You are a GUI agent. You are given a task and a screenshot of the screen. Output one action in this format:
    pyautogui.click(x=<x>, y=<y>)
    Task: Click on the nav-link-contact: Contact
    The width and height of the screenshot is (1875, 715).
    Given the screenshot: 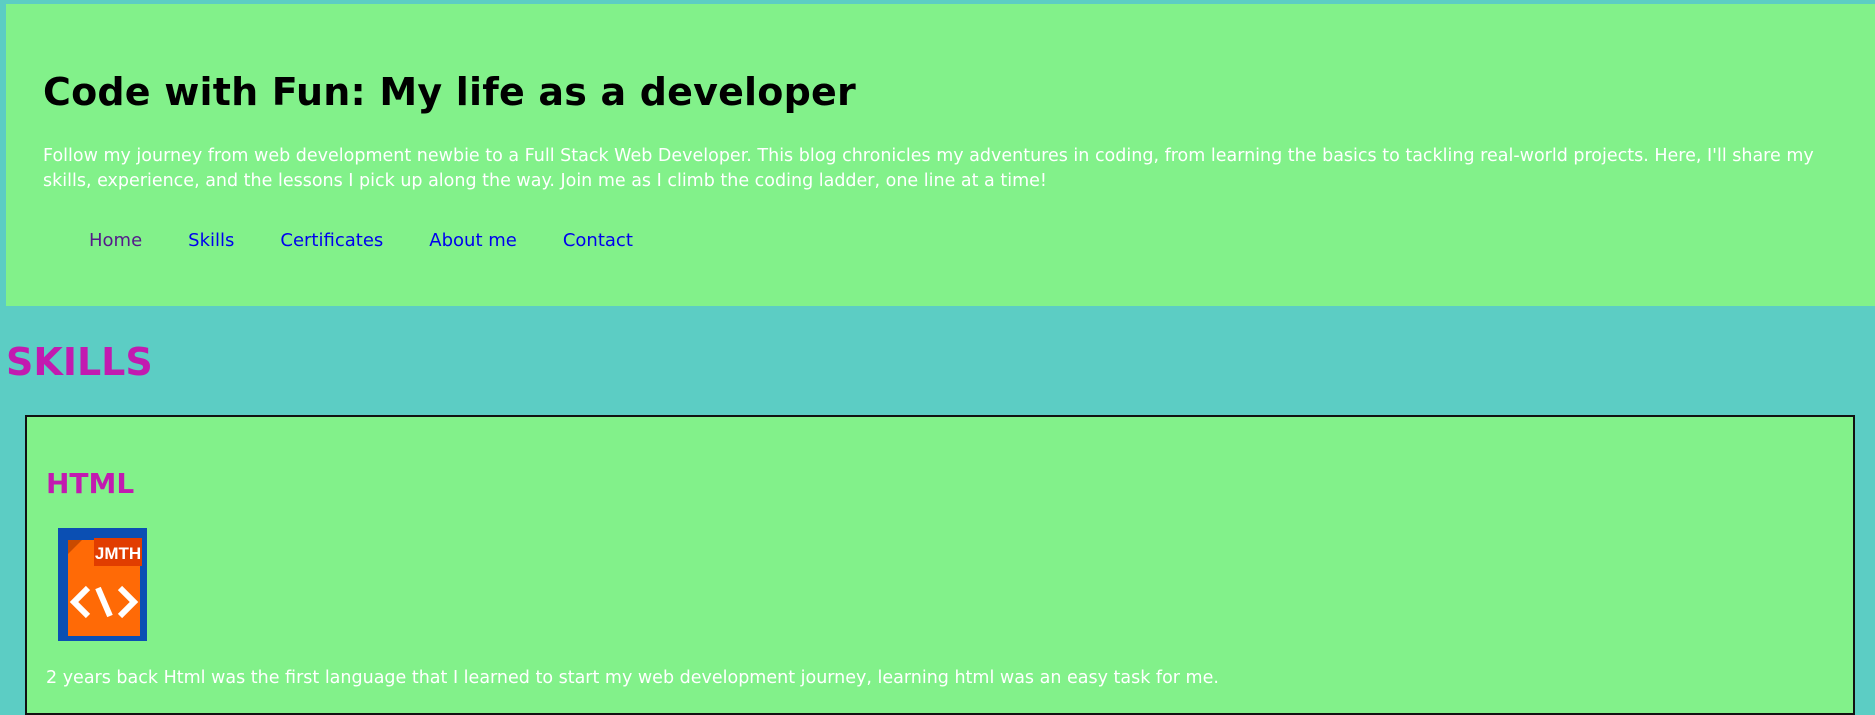 What is the action you would take?
    pyautogui.click(x=598, y=240)
    